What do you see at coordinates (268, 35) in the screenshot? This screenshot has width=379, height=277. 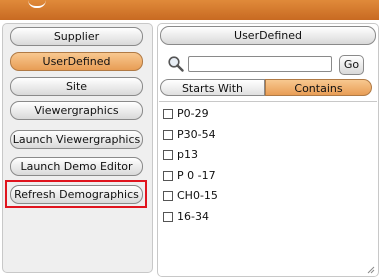 I see `panel-title: UserDefined` at bounding box center [268, 35].